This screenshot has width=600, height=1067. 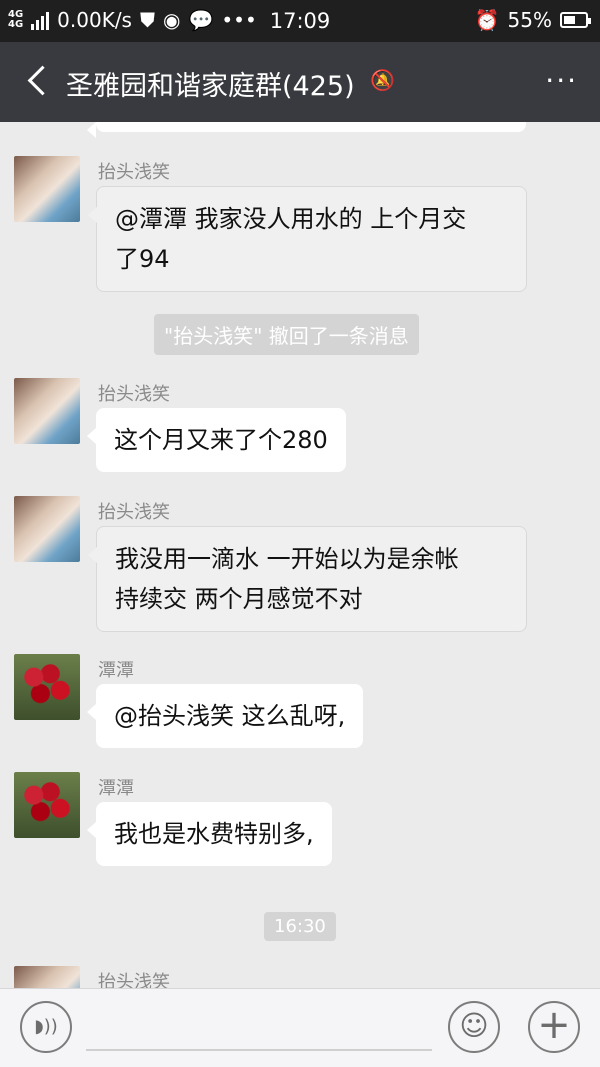 I want to click on message-bubble: @潭潭 我家没人用水的 上个月交 了94, so click(x=307, y=239).